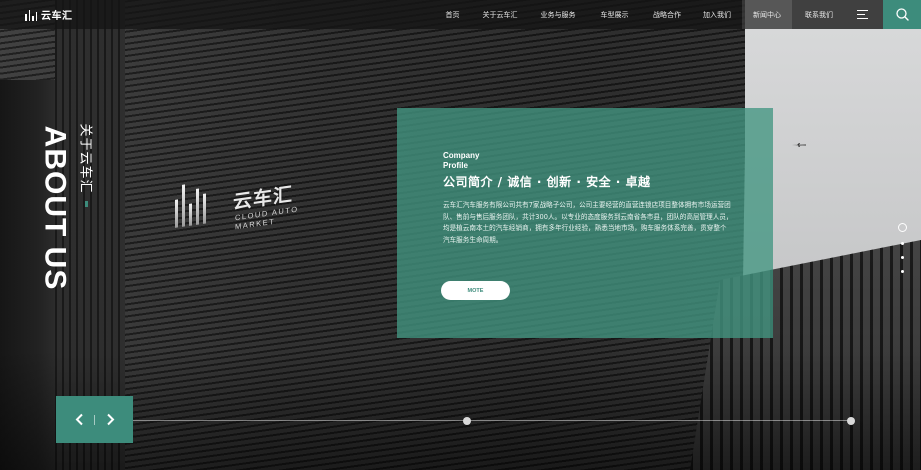 Image resolution: width=921 pixels, height=470 pixels. Describe the element at coordinates (902, 227) in the screenshot. I see `side-dot-active` at that location.